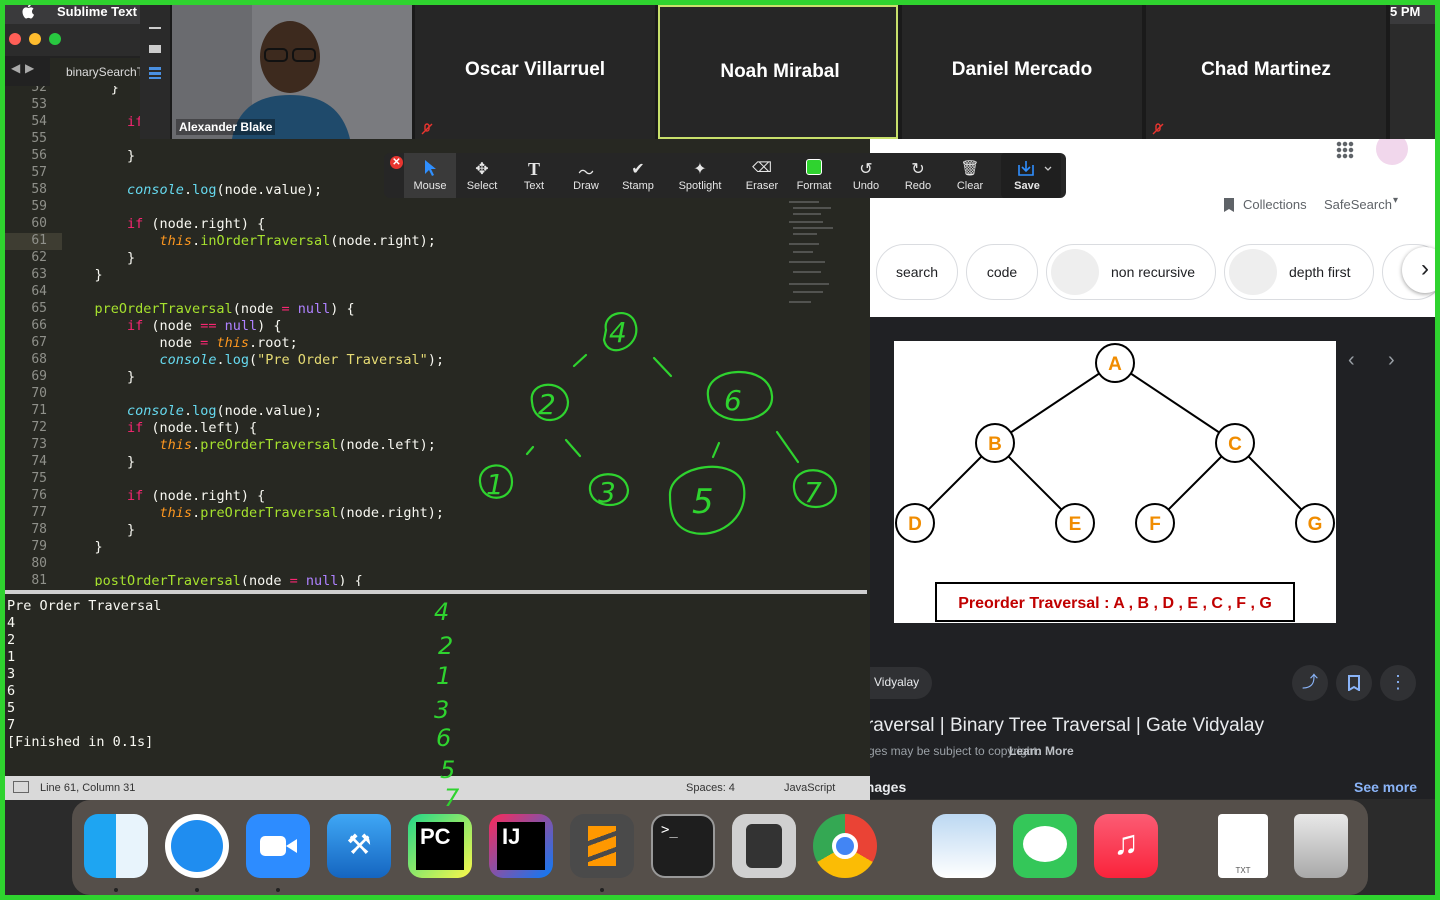 Image resolution: width=1440 pixels, height=900 pixels. Describe the element at coordinates (11, 725) in the screenshot. I see `output-line: 7` at that location.